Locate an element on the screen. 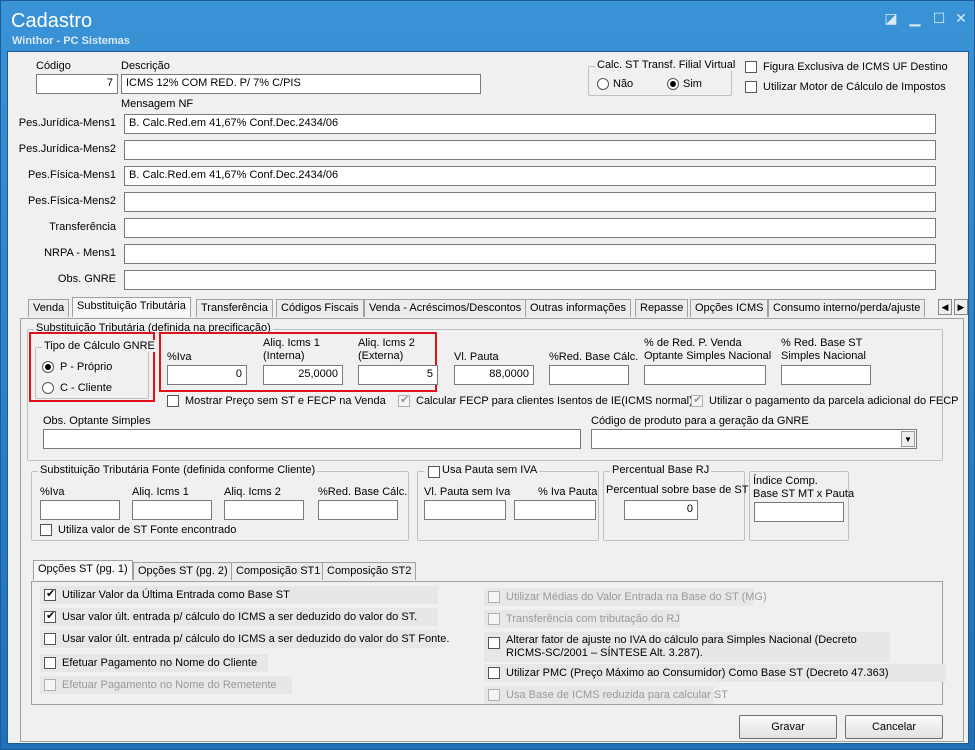 This screenshot has width=975, height=750. codigo-input: 7 is located at coordinates (77, 84).